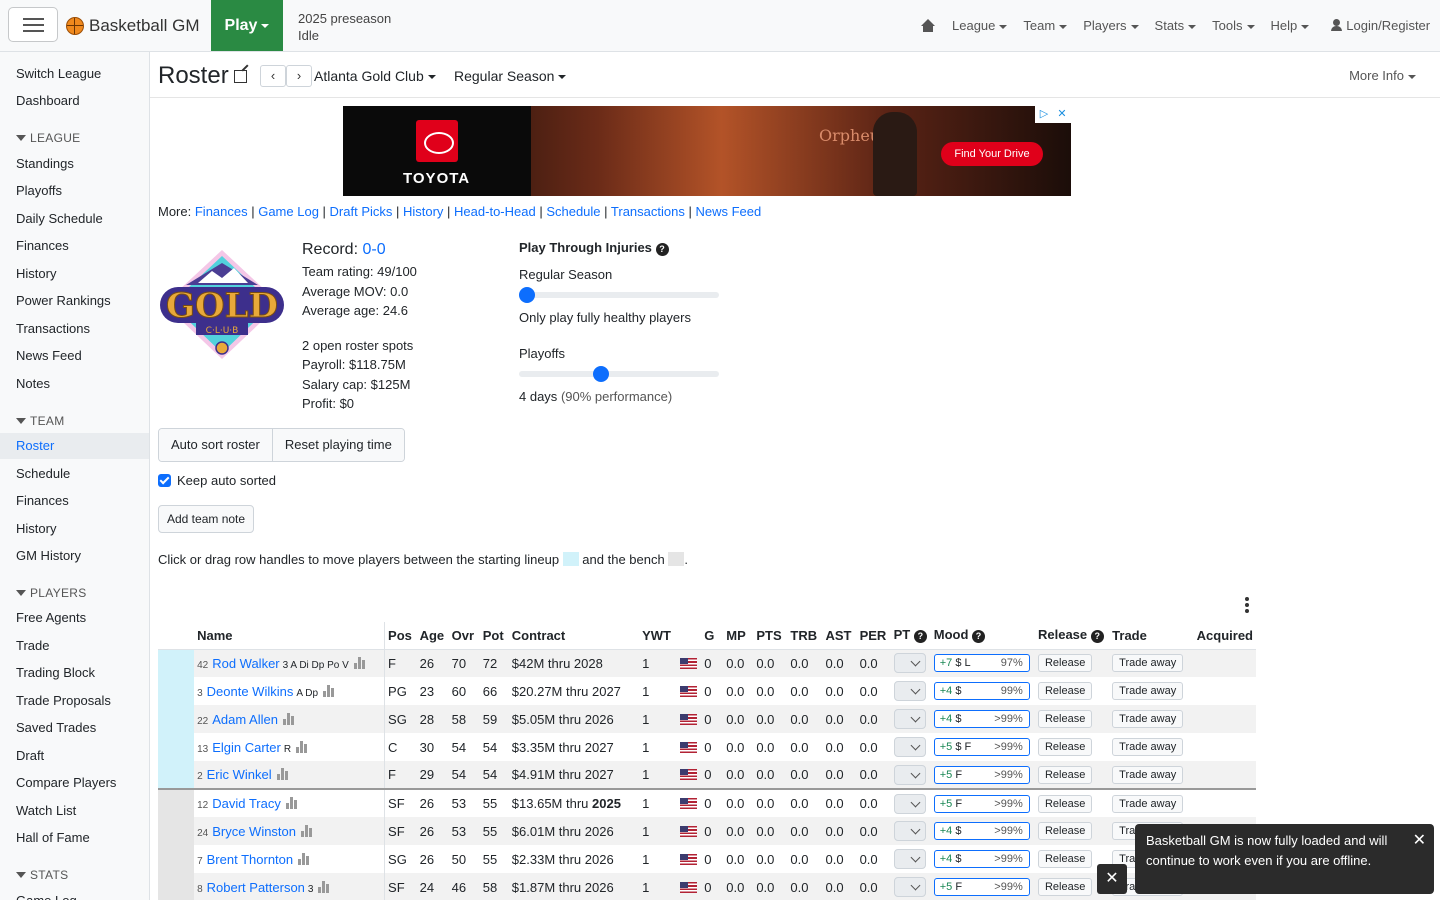 This screenshot has width=1440, height=900. Describe the element at coordinates (839, 636) in the screenshot. I see `col-ast: AST` at that location.